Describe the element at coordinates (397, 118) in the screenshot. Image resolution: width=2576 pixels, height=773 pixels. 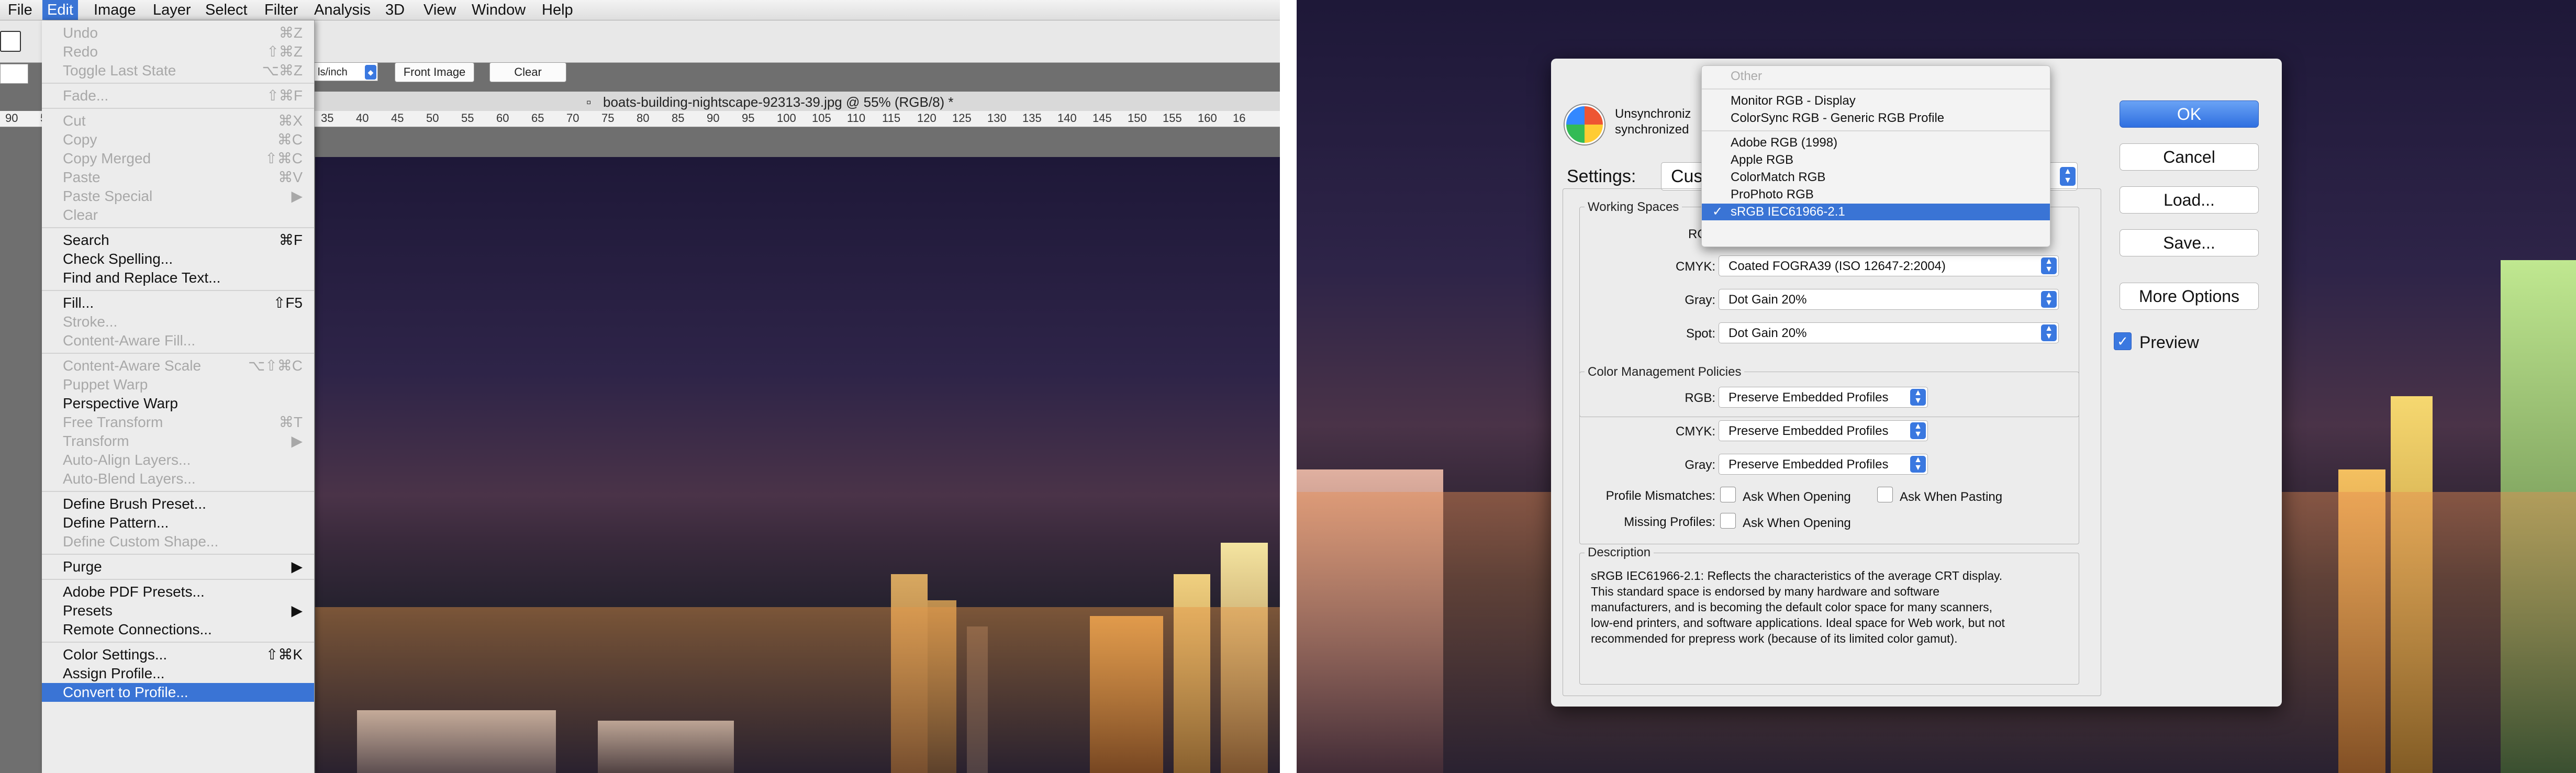
I see `ruler-tick-label: 45` at that location.